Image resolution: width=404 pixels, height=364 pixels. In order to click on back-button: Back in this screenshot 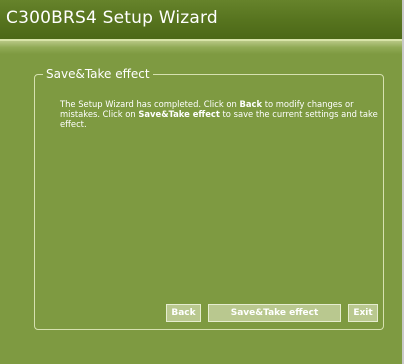, I will do `click(183, 313)`.